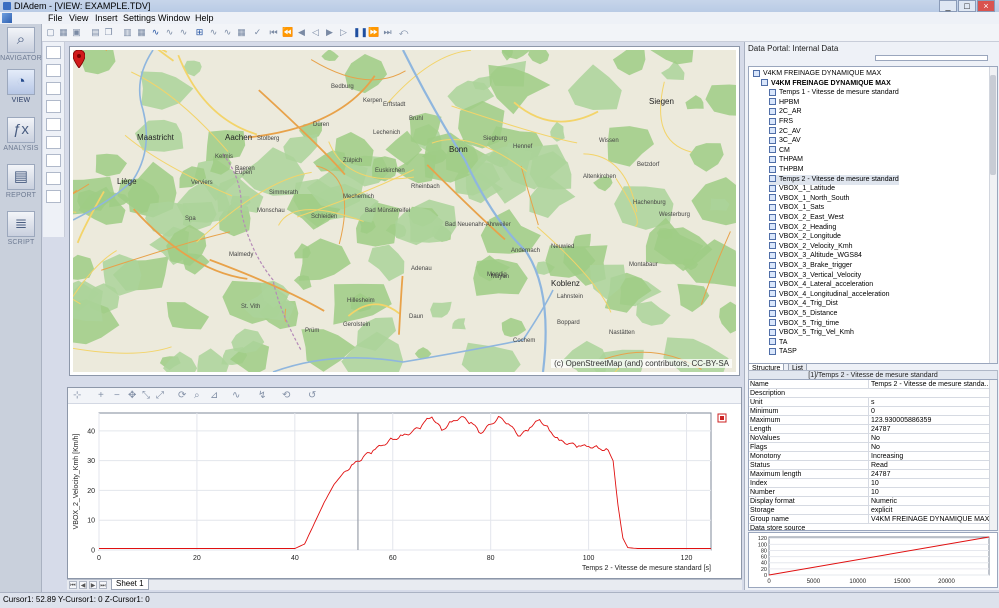  What do you see at coordinates (869, 402) in the screenshot?
I see `property-row: Unit s` at bounding box center [869, 402].